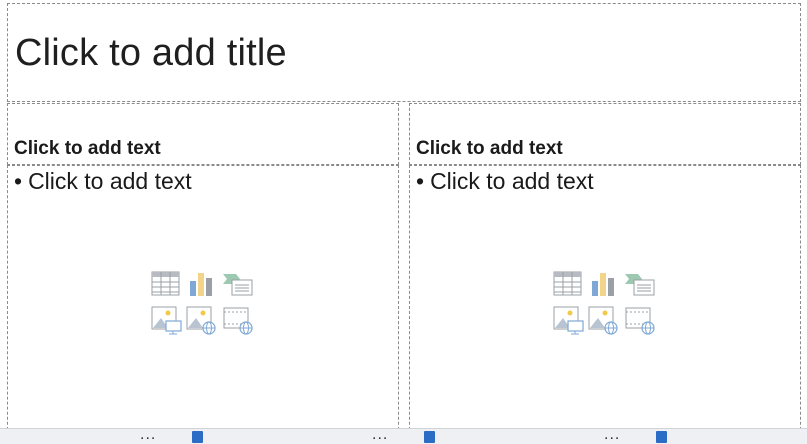 The height and width of the screenshot is (444, 807). What do you see at coordinates (489, 148) in the screenshot?
I see `right-header-text: Click to add text` at bounding box center [489, 148].